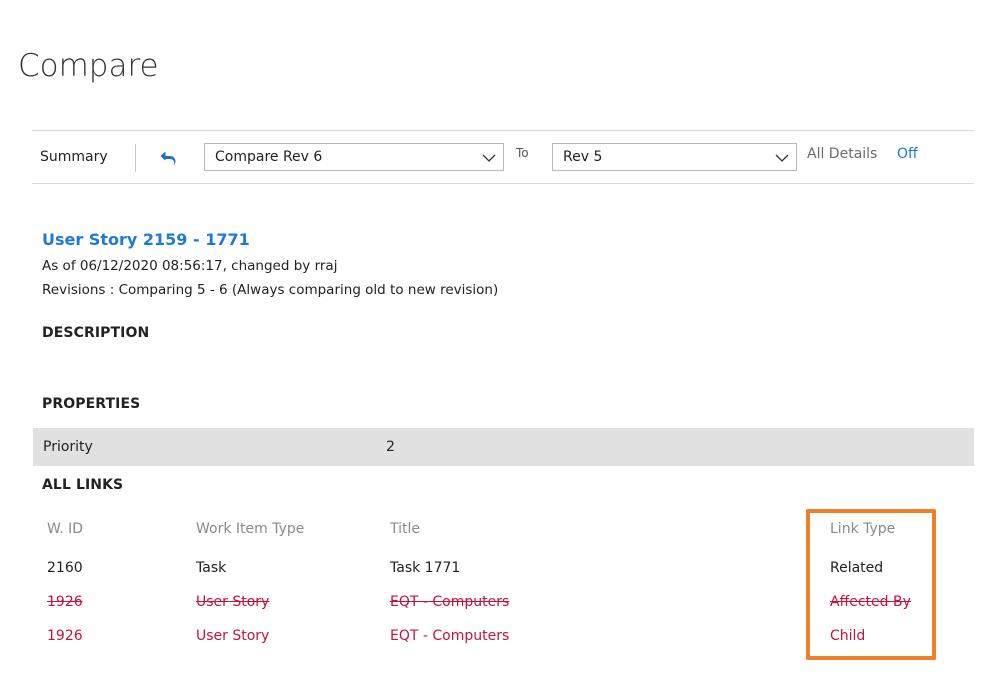 Image resolution: width=984 pixels, height=682 pixels. I want to click on link-row-3-wid: 1926, so click(65, 636).